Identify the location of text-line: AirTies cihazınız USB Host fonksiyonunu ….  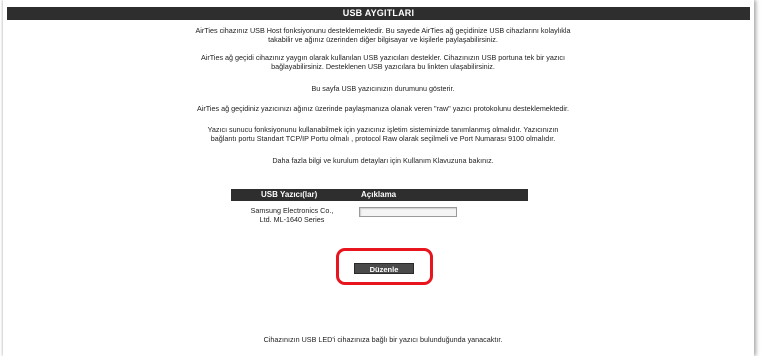
(383, 30).